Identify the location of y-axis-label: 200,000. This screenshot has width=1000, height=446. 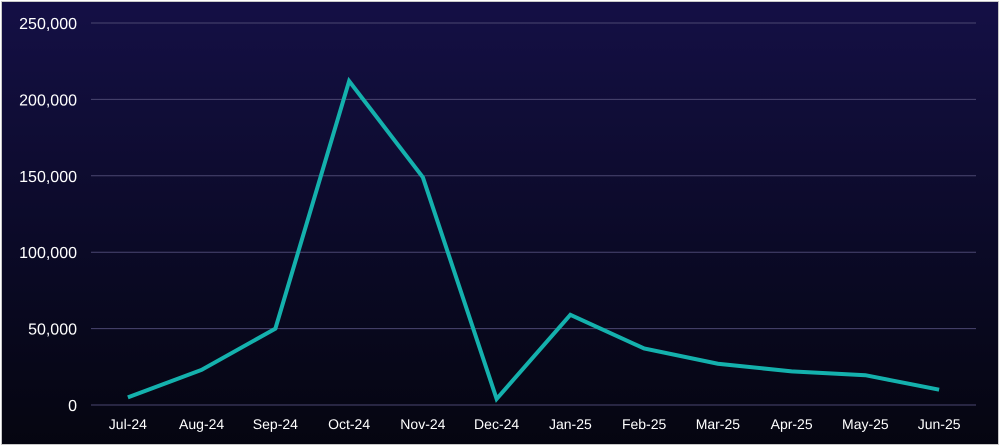
(48, 101).